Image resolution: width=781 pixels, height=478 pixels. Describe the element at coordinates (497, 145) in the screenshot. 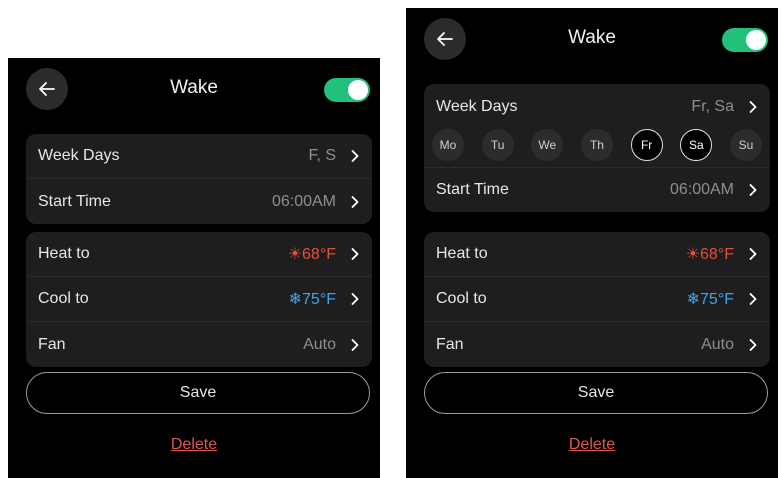

I see `day-chip-tu: Tu` at that location.